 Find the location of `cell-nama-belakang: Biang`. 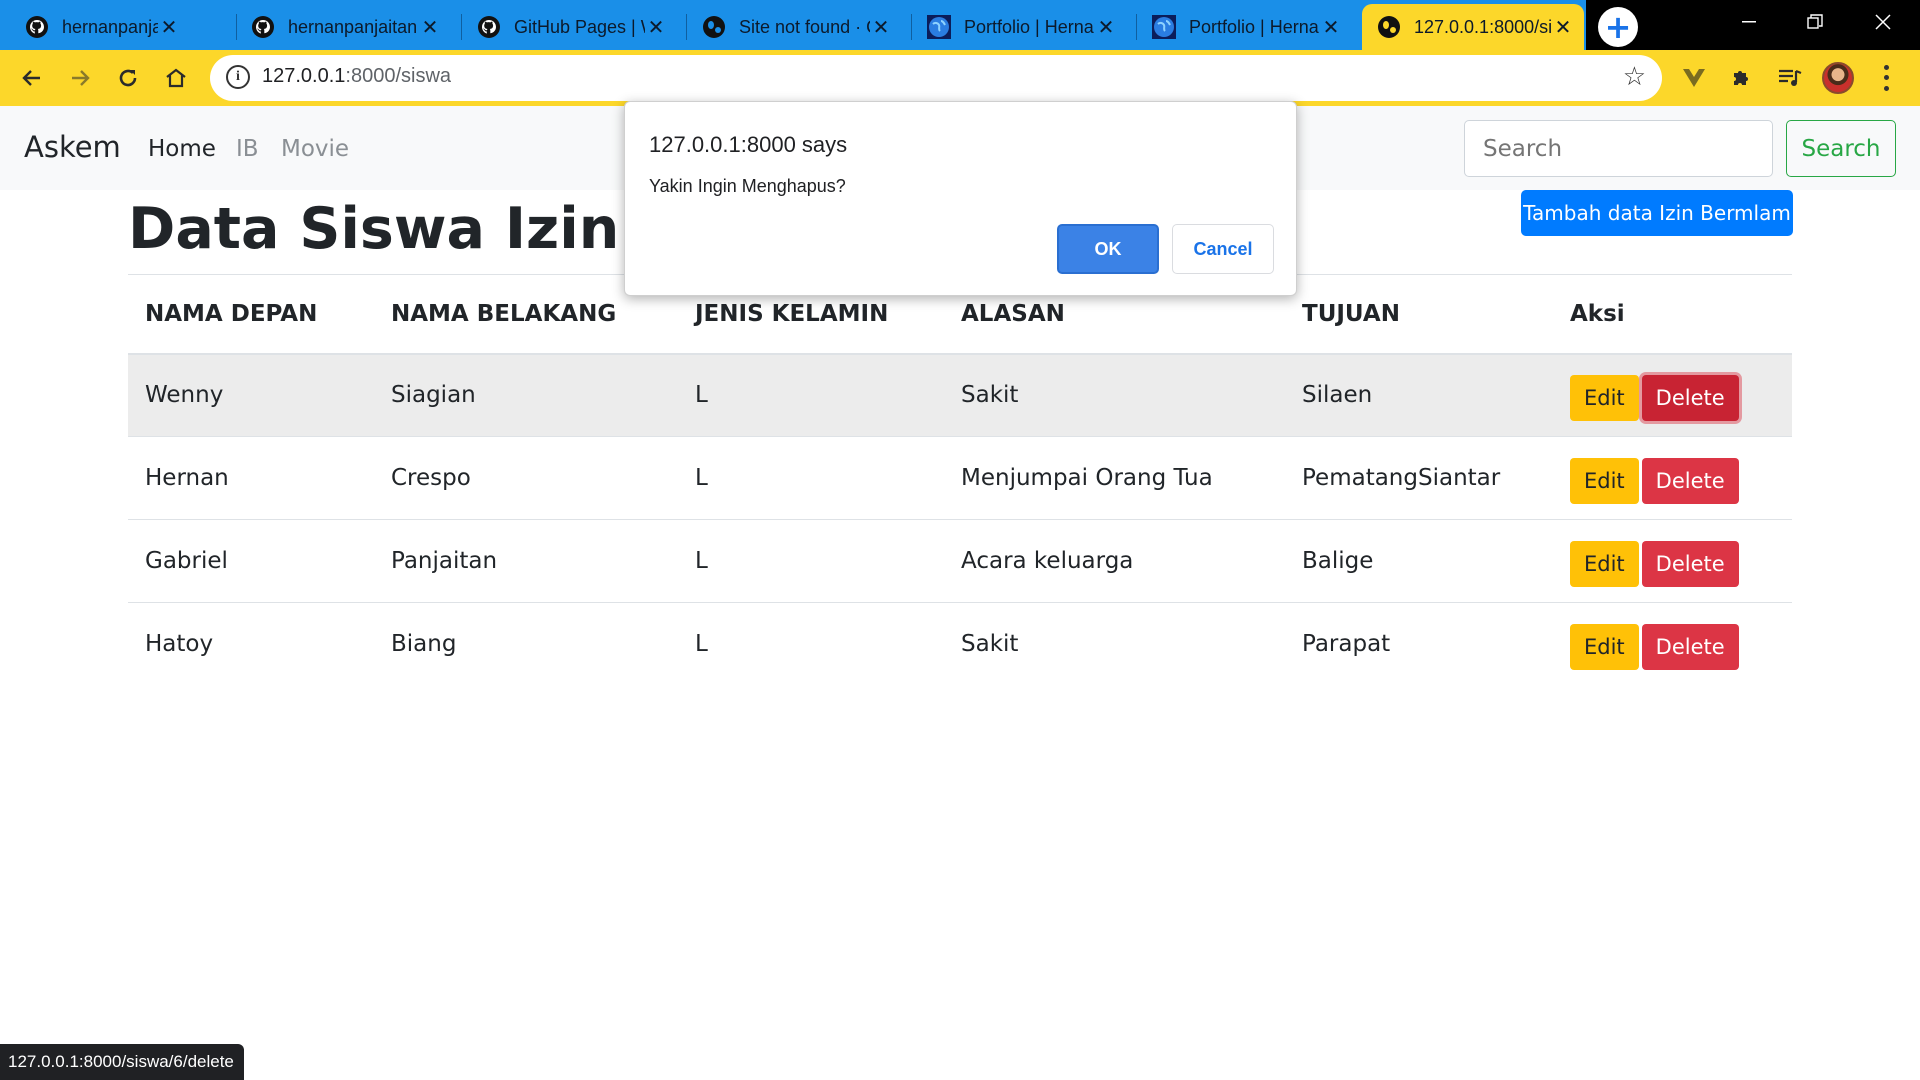

cell-nama-belakang: Biang is located at coordinates (526, 644).